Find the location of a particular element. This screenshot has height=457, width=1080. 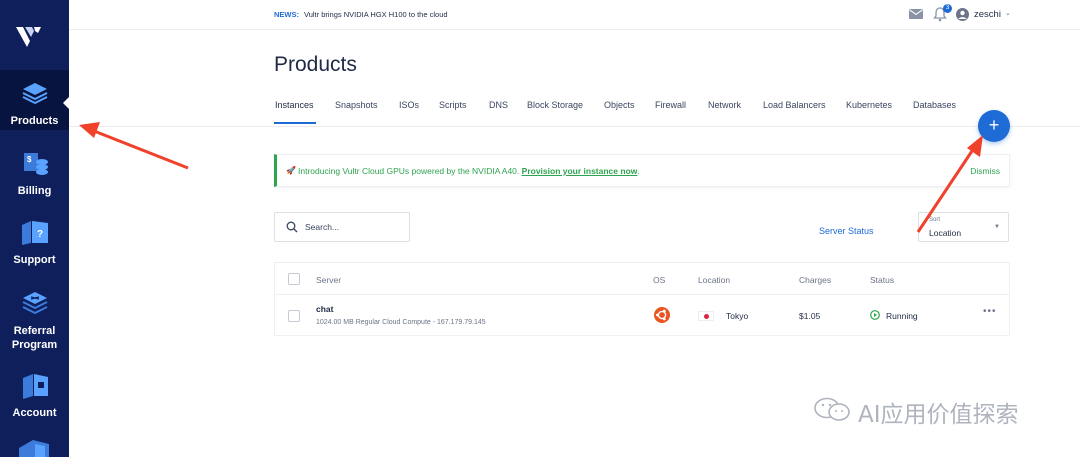

mail-icon is located at coordinates (916, 14).